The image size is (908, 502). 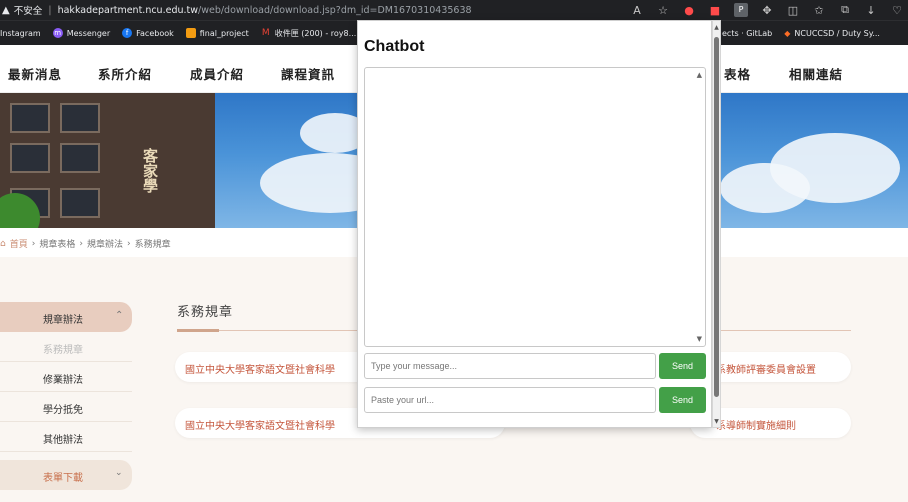 I want to click on bookmark-messenger: m Messenger, so click(x=81, y=33).